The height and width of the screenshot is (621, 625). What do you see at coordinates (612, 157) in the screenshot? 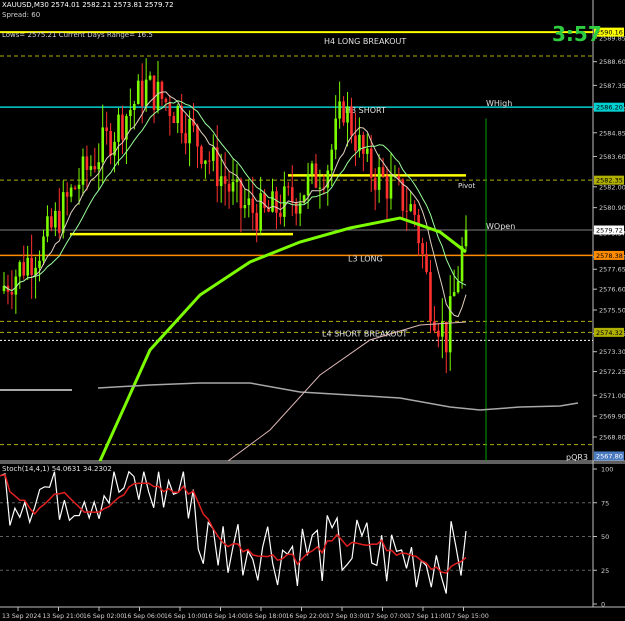
I see `price-tick-label: 2583.60` at bounding box center [612, 157].